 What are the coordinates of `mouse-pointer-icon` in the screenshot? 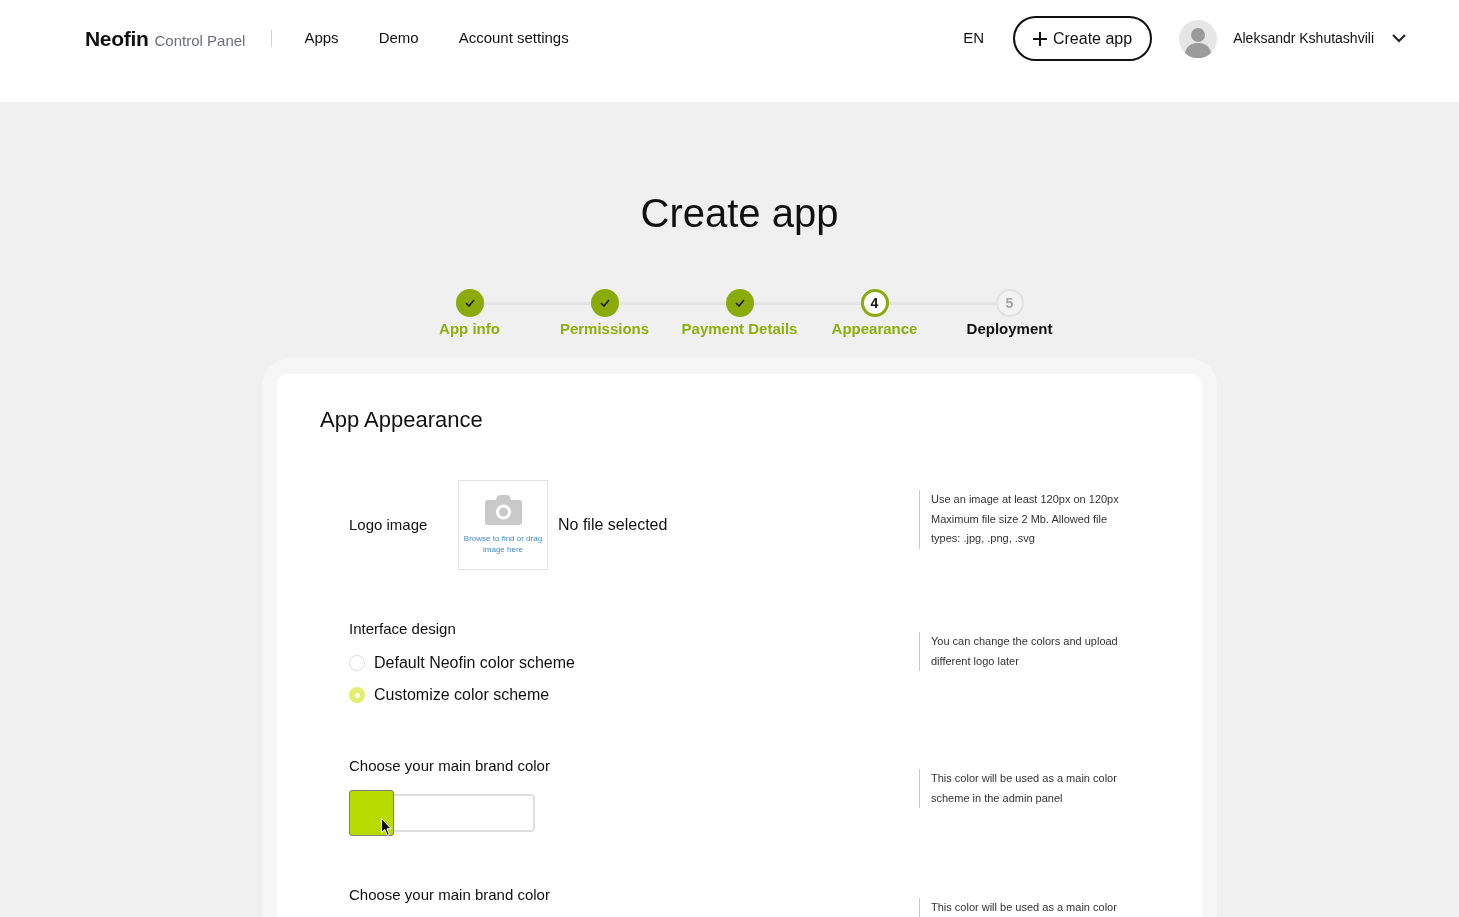 It's located at (386, 827).